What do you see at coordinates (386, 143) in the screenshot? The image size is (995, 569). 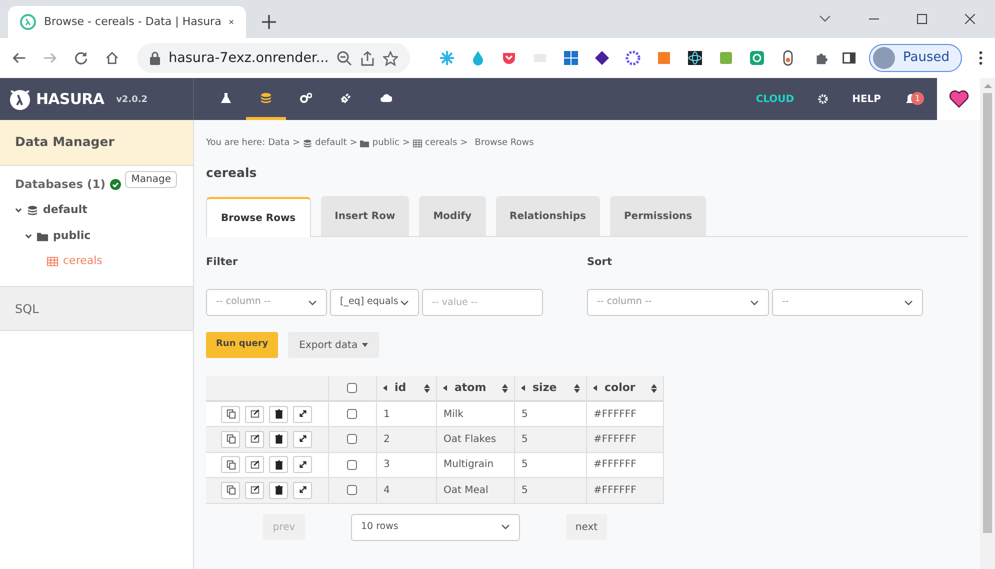 I see `breadcrumb-link: public` at bounding box center [386, 143].